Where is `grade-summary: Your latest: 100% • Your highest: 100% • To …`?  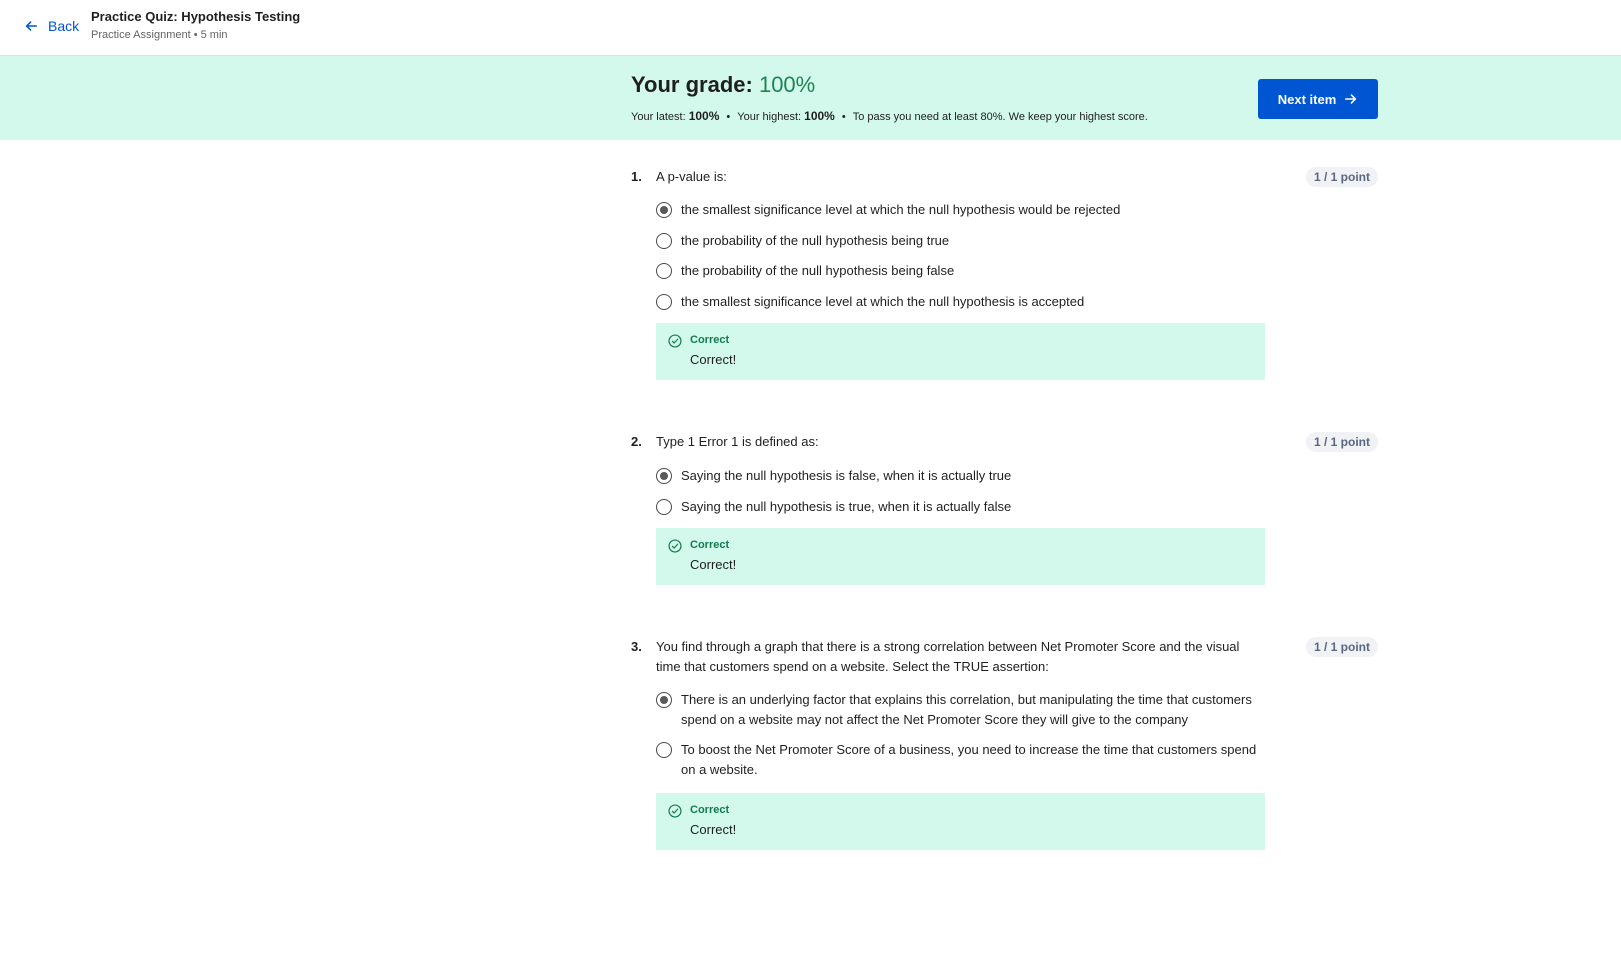 grade-summary: Your latest: 100% • Your highest: 100% • To … is located at coordinates (889, 116).